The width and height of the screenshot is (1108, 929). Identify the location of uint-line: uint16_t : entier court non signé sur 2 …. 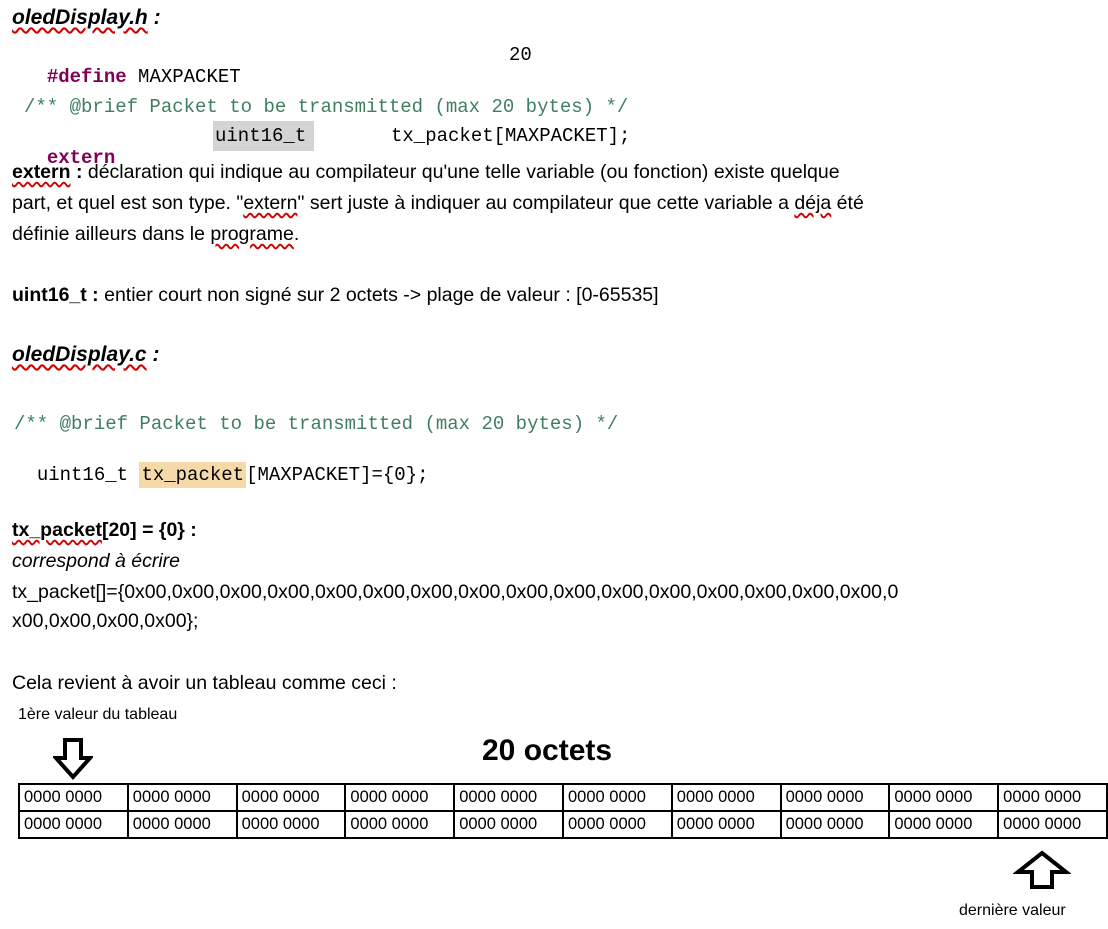
(335, 295).